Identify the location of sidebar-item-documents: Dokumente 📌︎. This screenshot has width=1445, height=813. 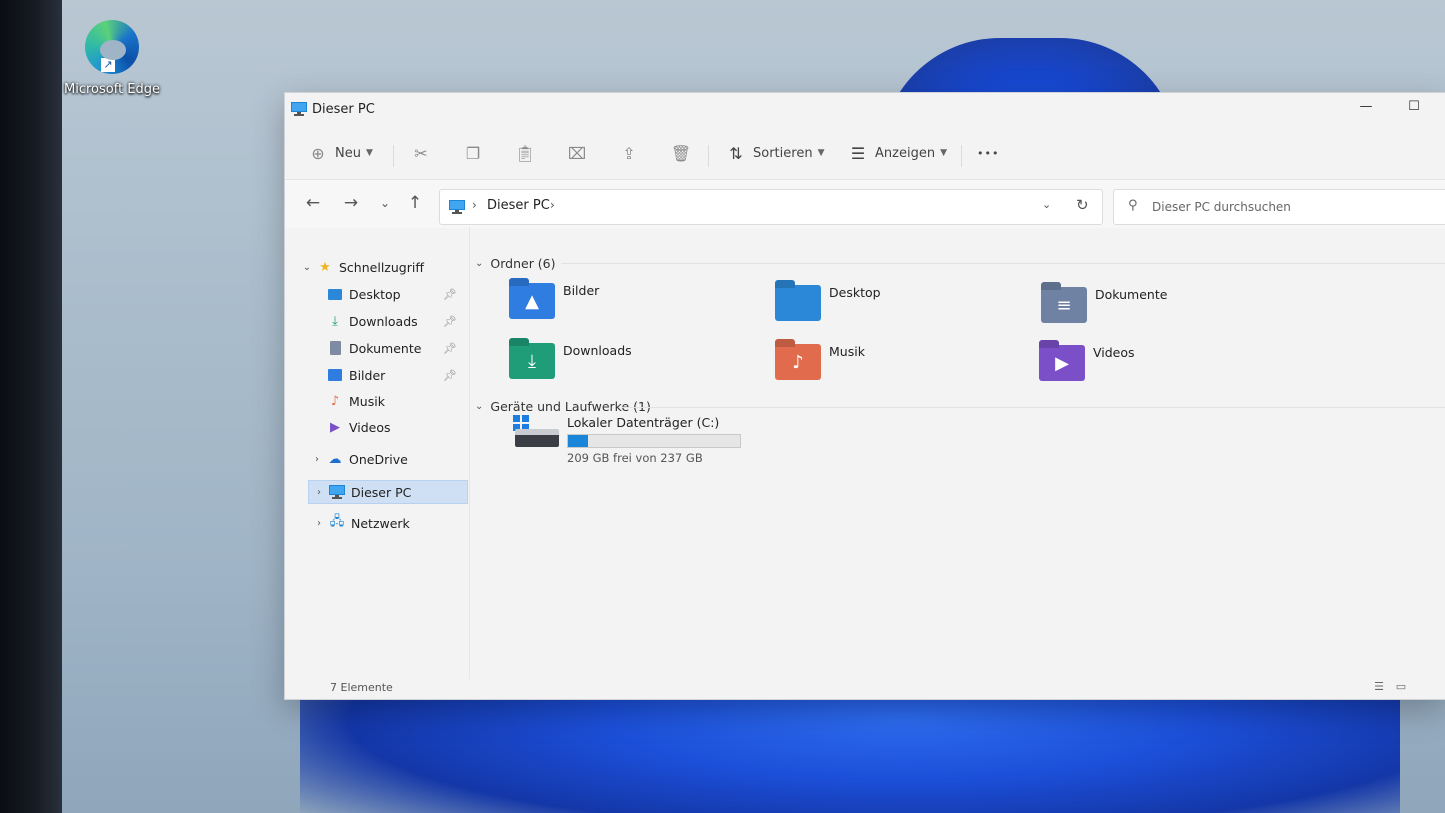
(376, 348).